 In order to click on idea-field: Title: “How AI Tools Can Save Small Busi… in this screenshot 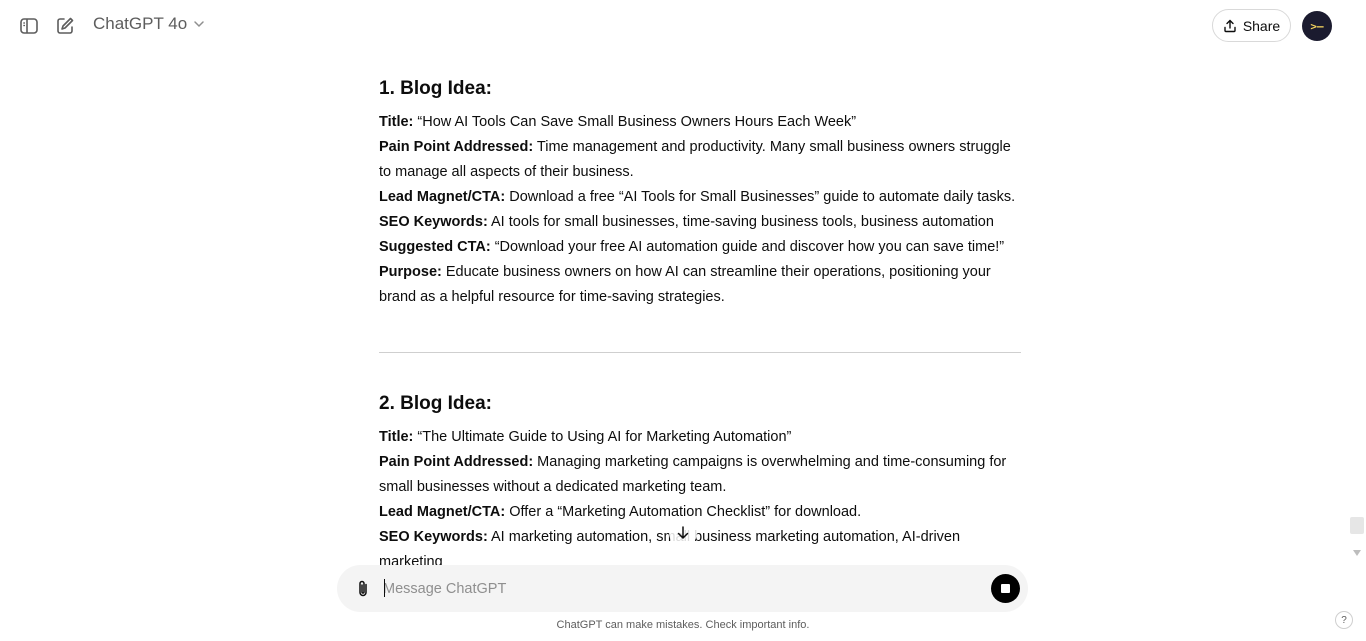, I will do `click(700, 122)`.